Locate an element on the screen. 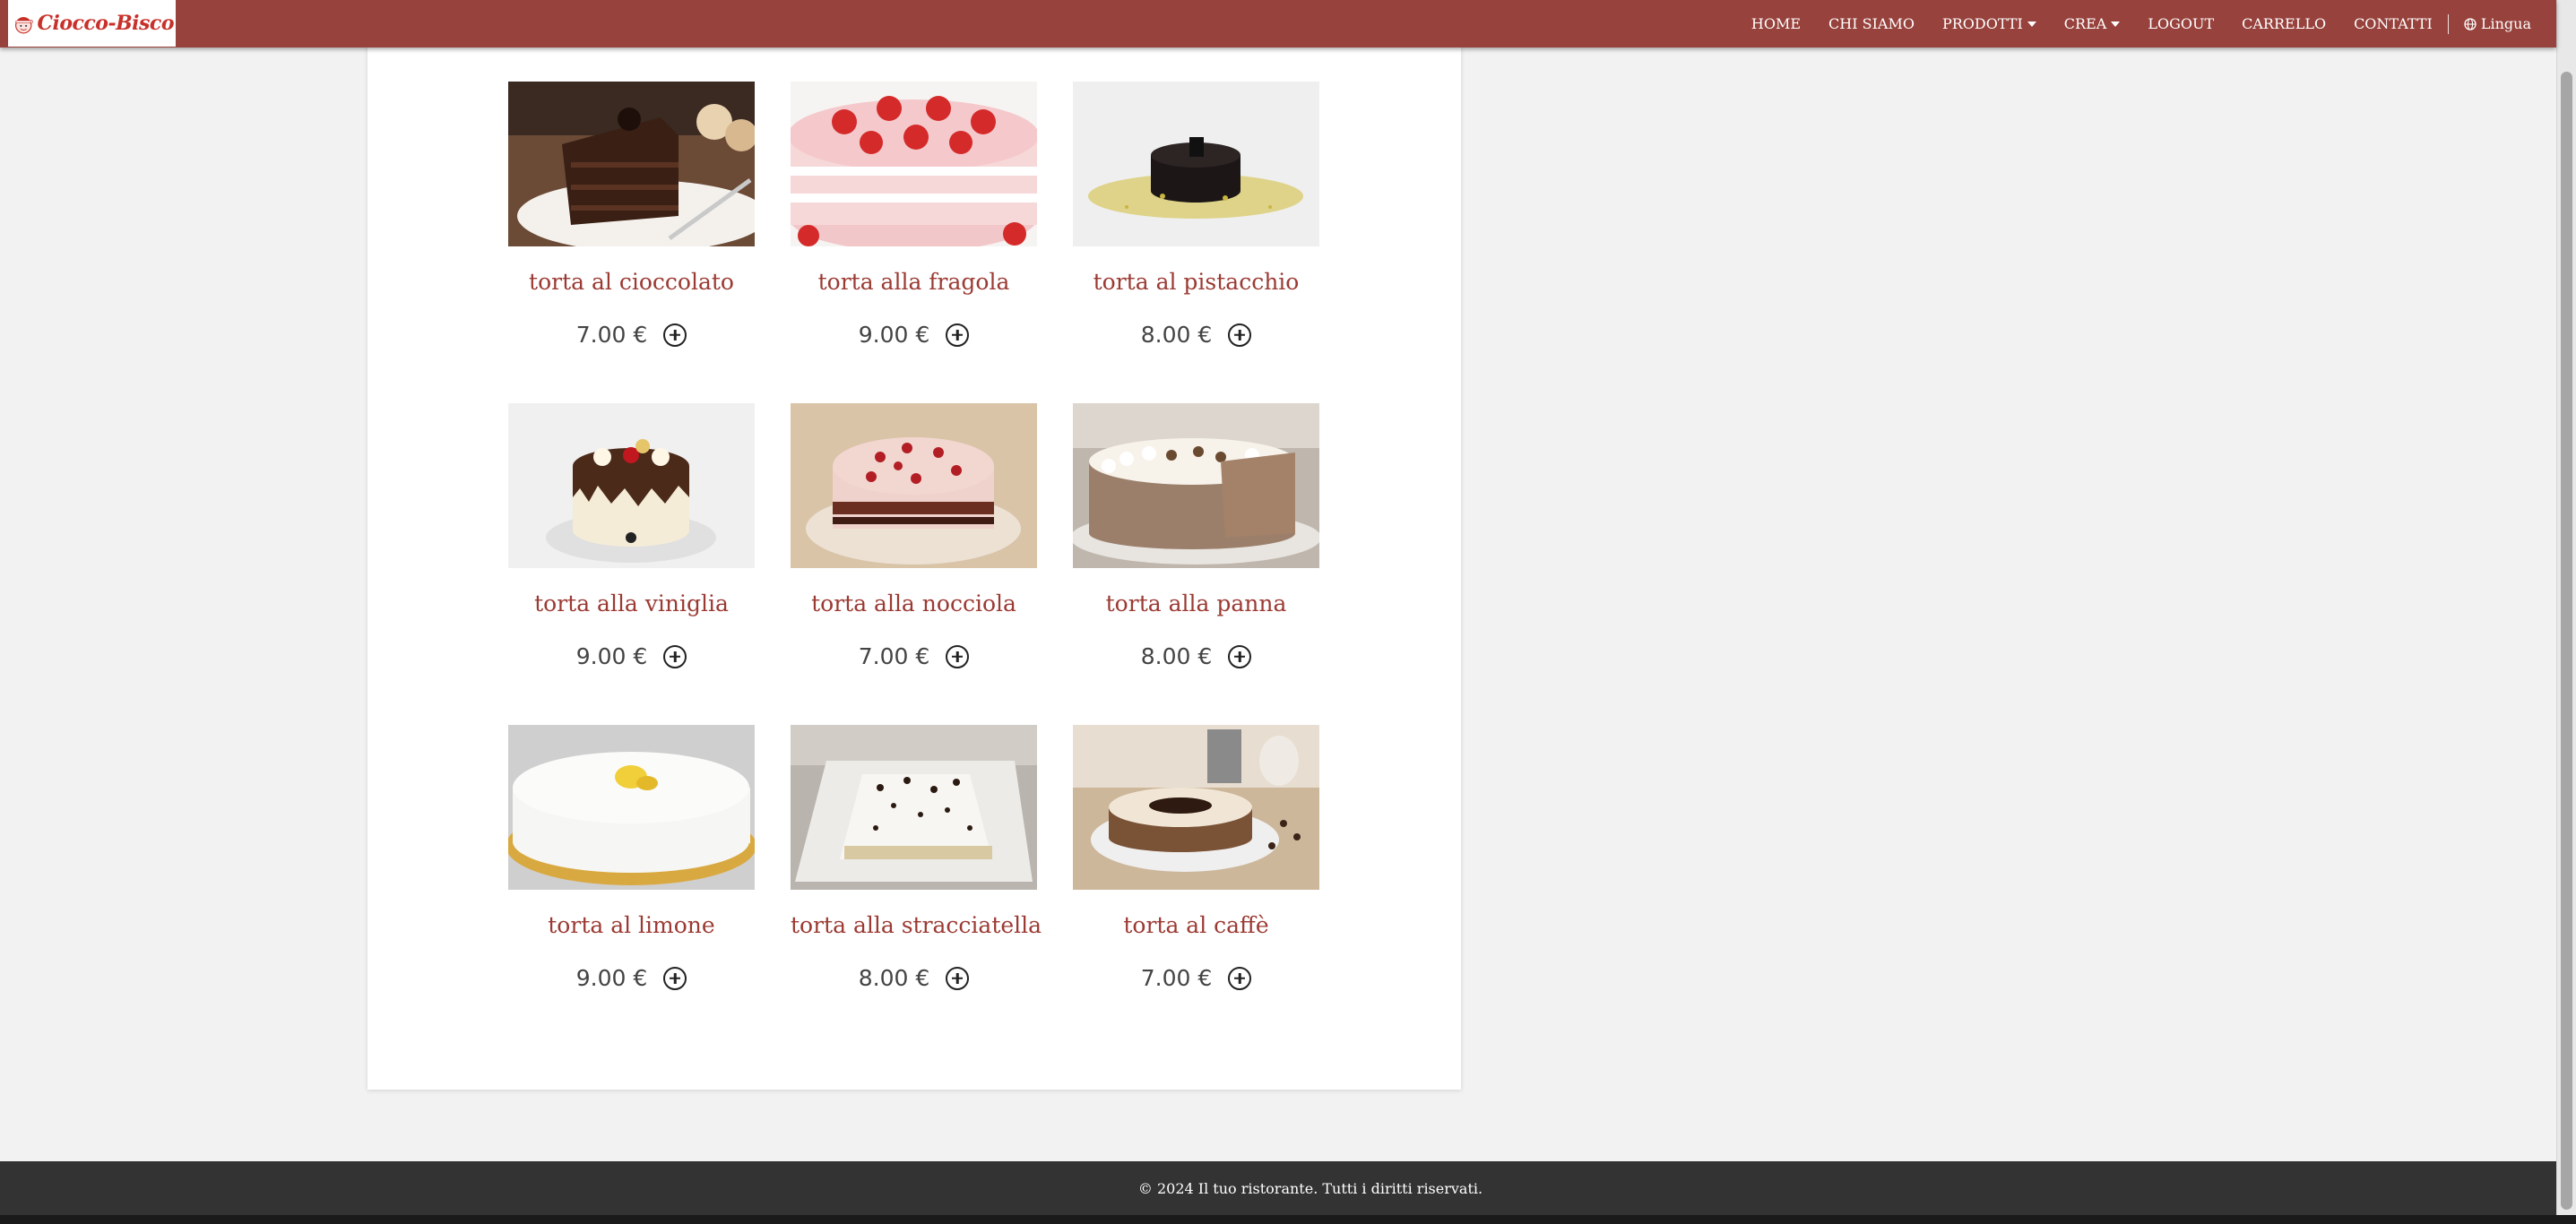 This screenshot has width=2576, height=1224. pistachio-cake-image is located at coordinates (1196, 164).